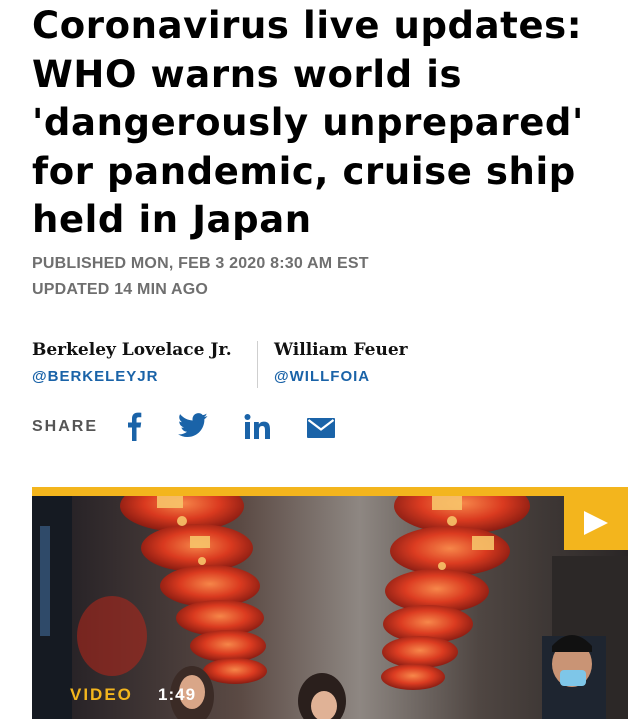 The width and height of the screenshot is (640, 719). I want to click on author-name: Berkeley Lovelace Jr., so click(132, 350).